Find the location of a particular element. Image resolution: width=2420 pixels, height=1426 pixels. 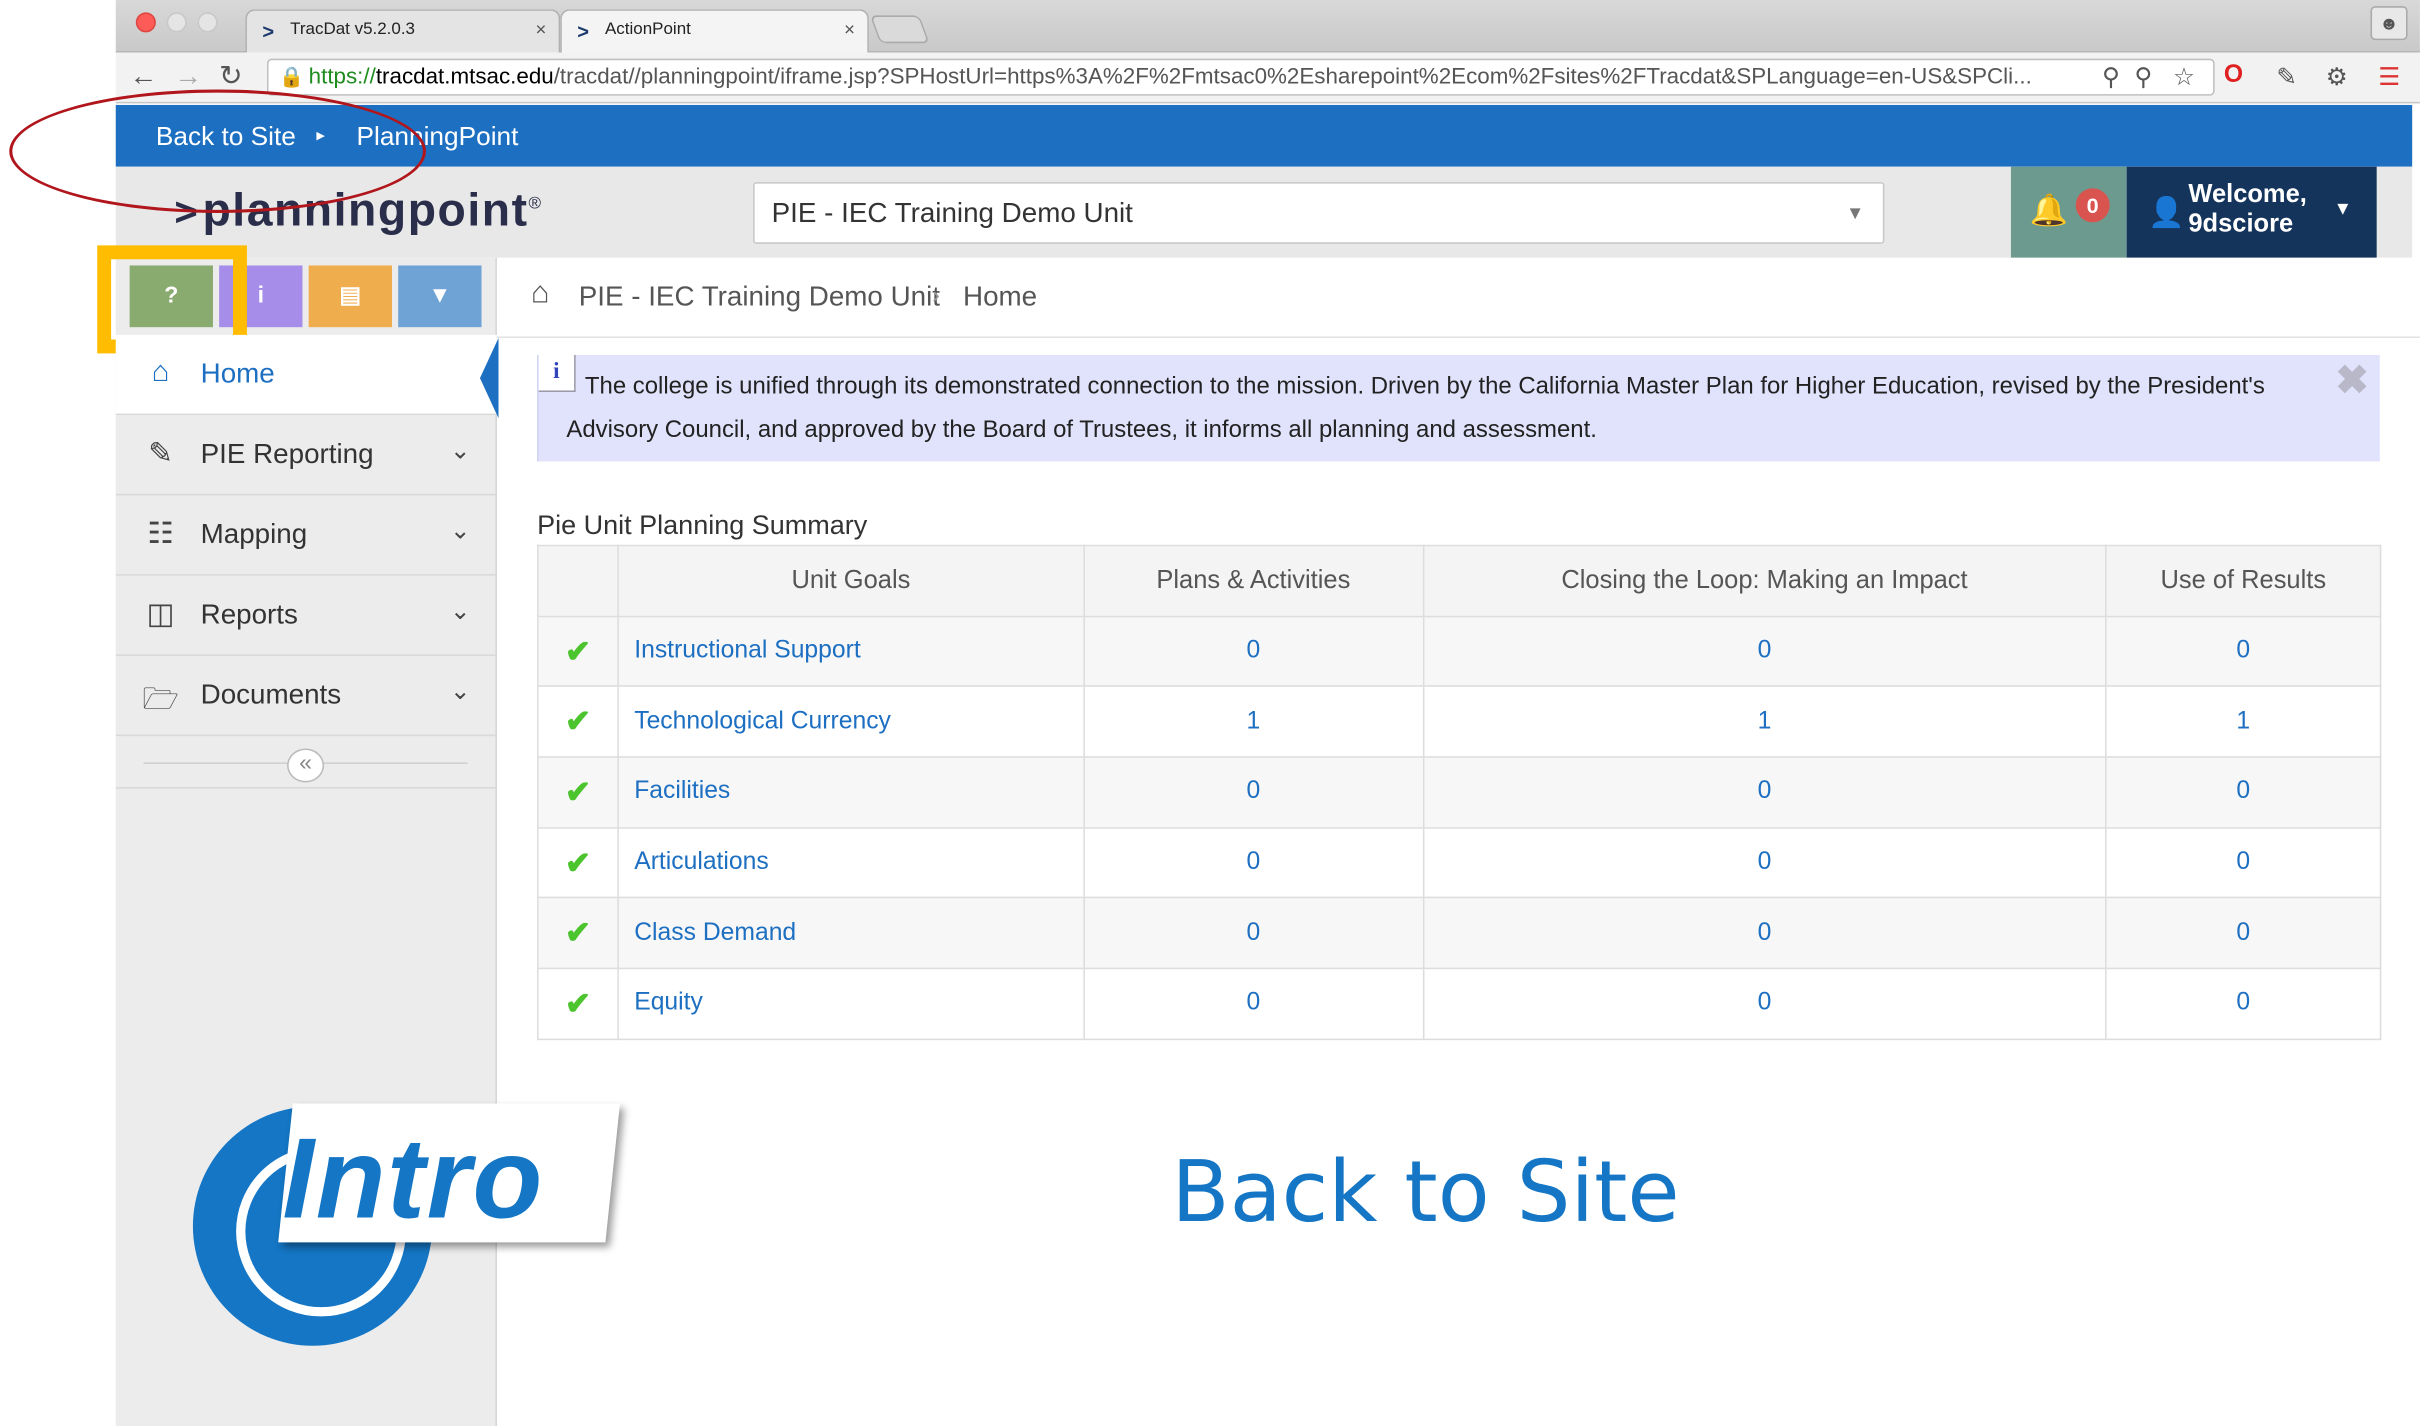

collapse-sidebar-button: « is located at coordinates (306, 765).